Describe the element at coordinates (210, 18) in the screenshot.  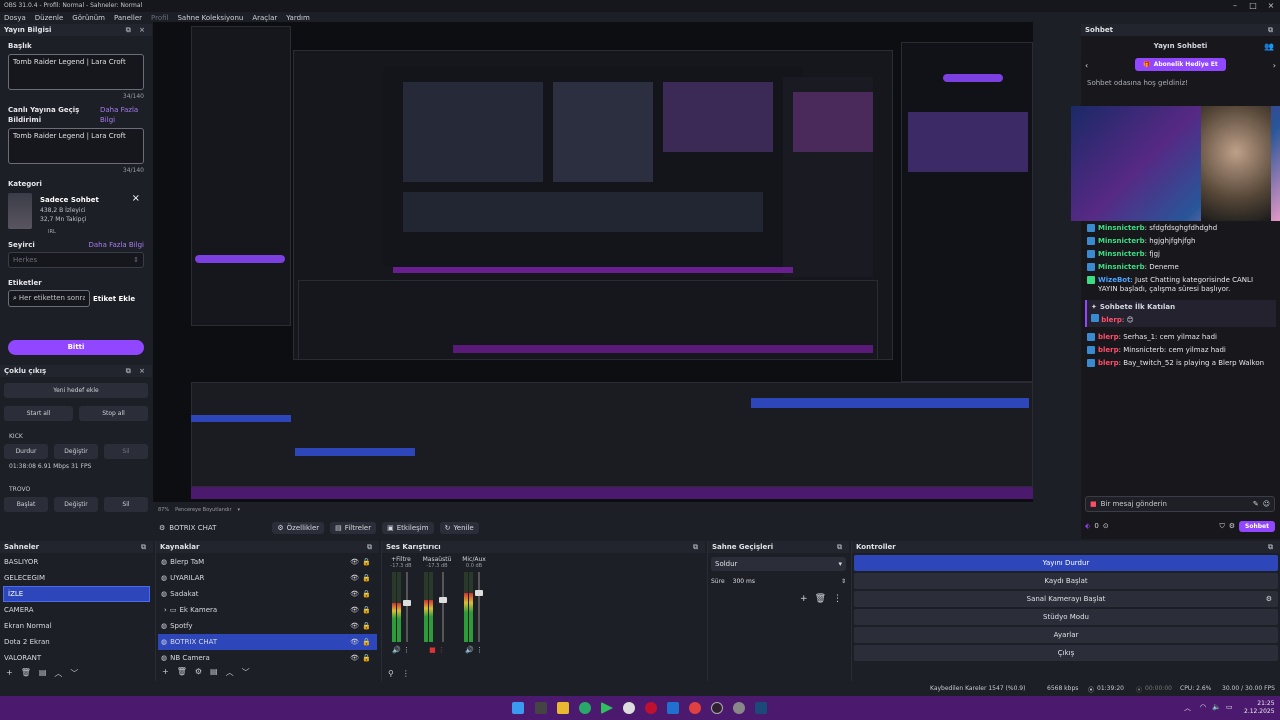
I see `menu-scene-collection: Sahne Koleksiyonu` at that location.